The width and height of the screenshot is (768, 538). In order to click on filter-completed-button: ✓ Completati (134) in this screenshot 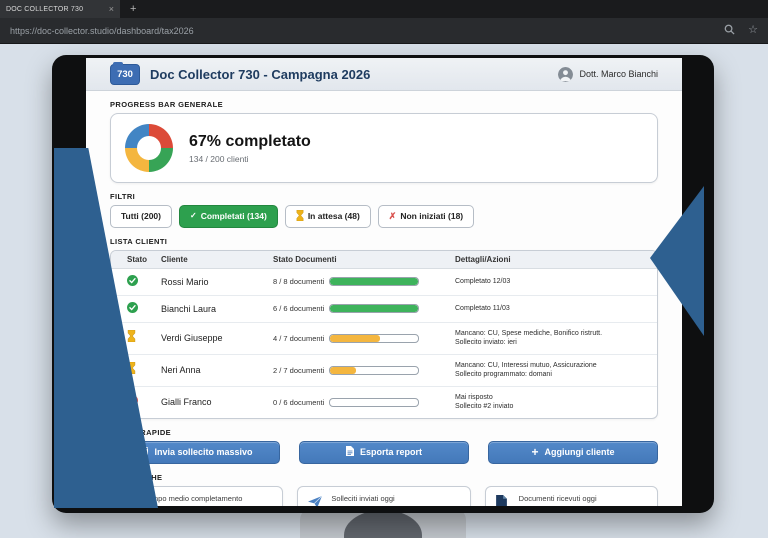, I will do `click(228, 216)`.